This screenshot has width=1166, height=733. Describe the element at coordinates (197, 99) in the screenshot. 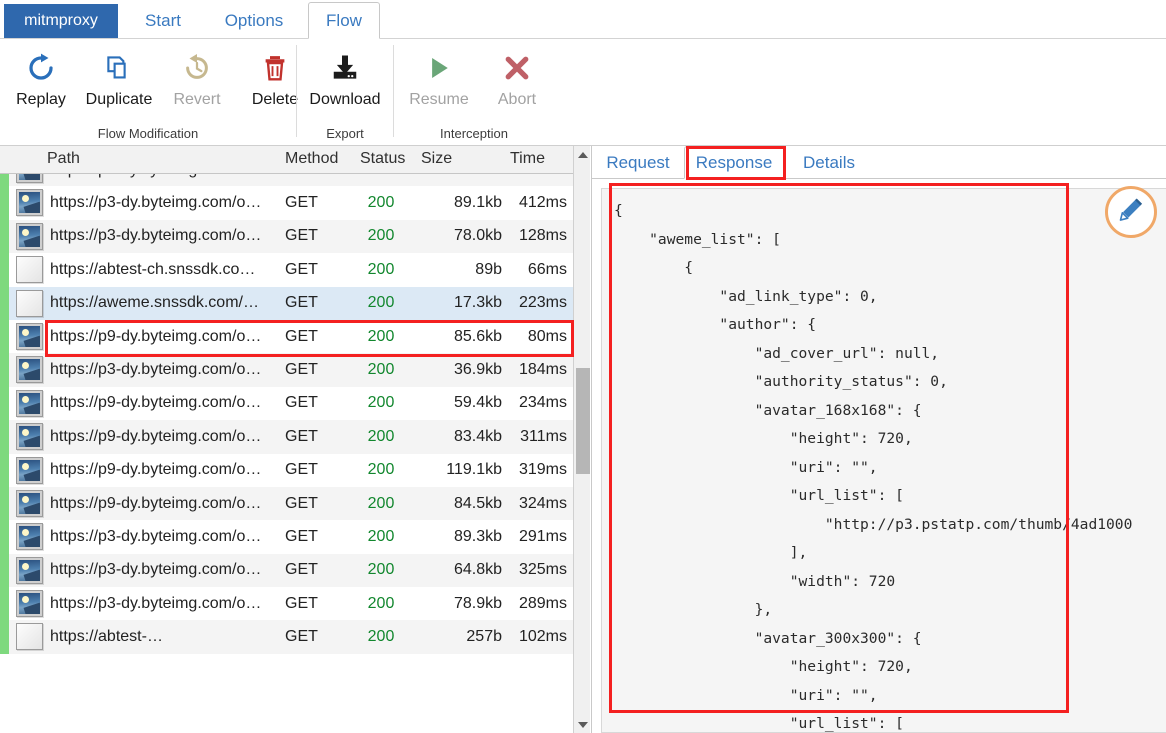

I see `revert-label: Revert` at that location.